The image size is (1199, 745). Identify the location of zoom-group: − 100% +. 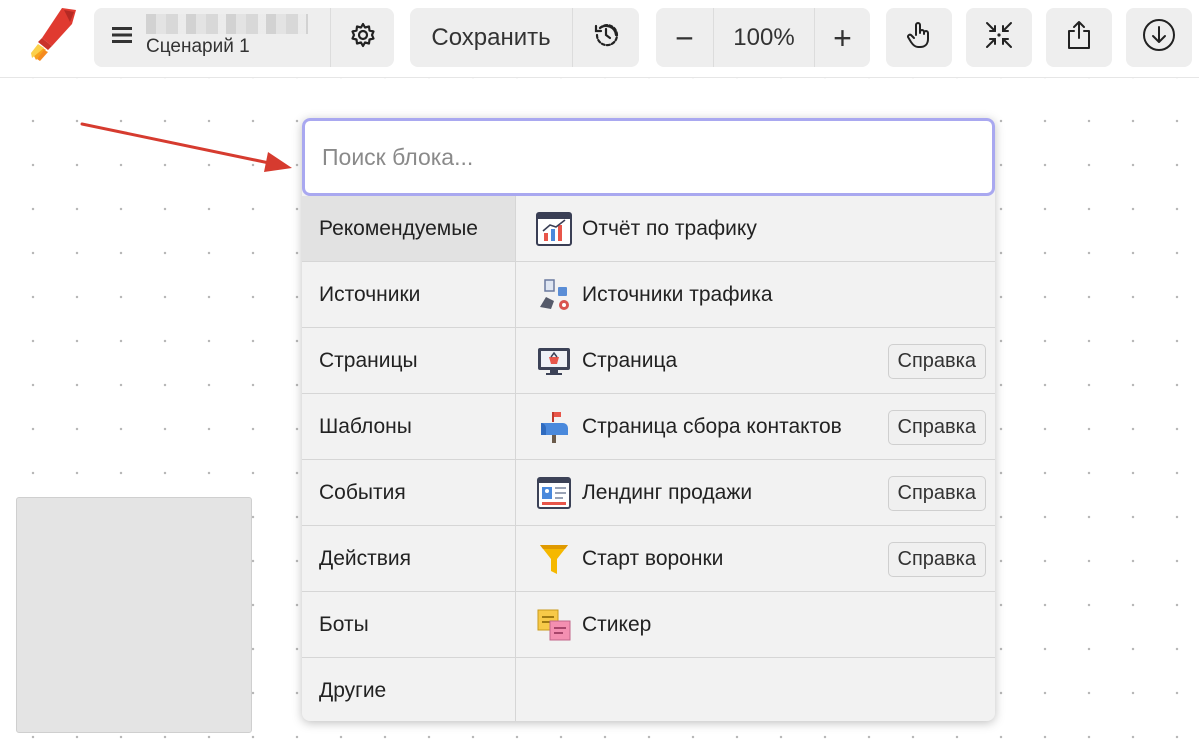
(763, 37).